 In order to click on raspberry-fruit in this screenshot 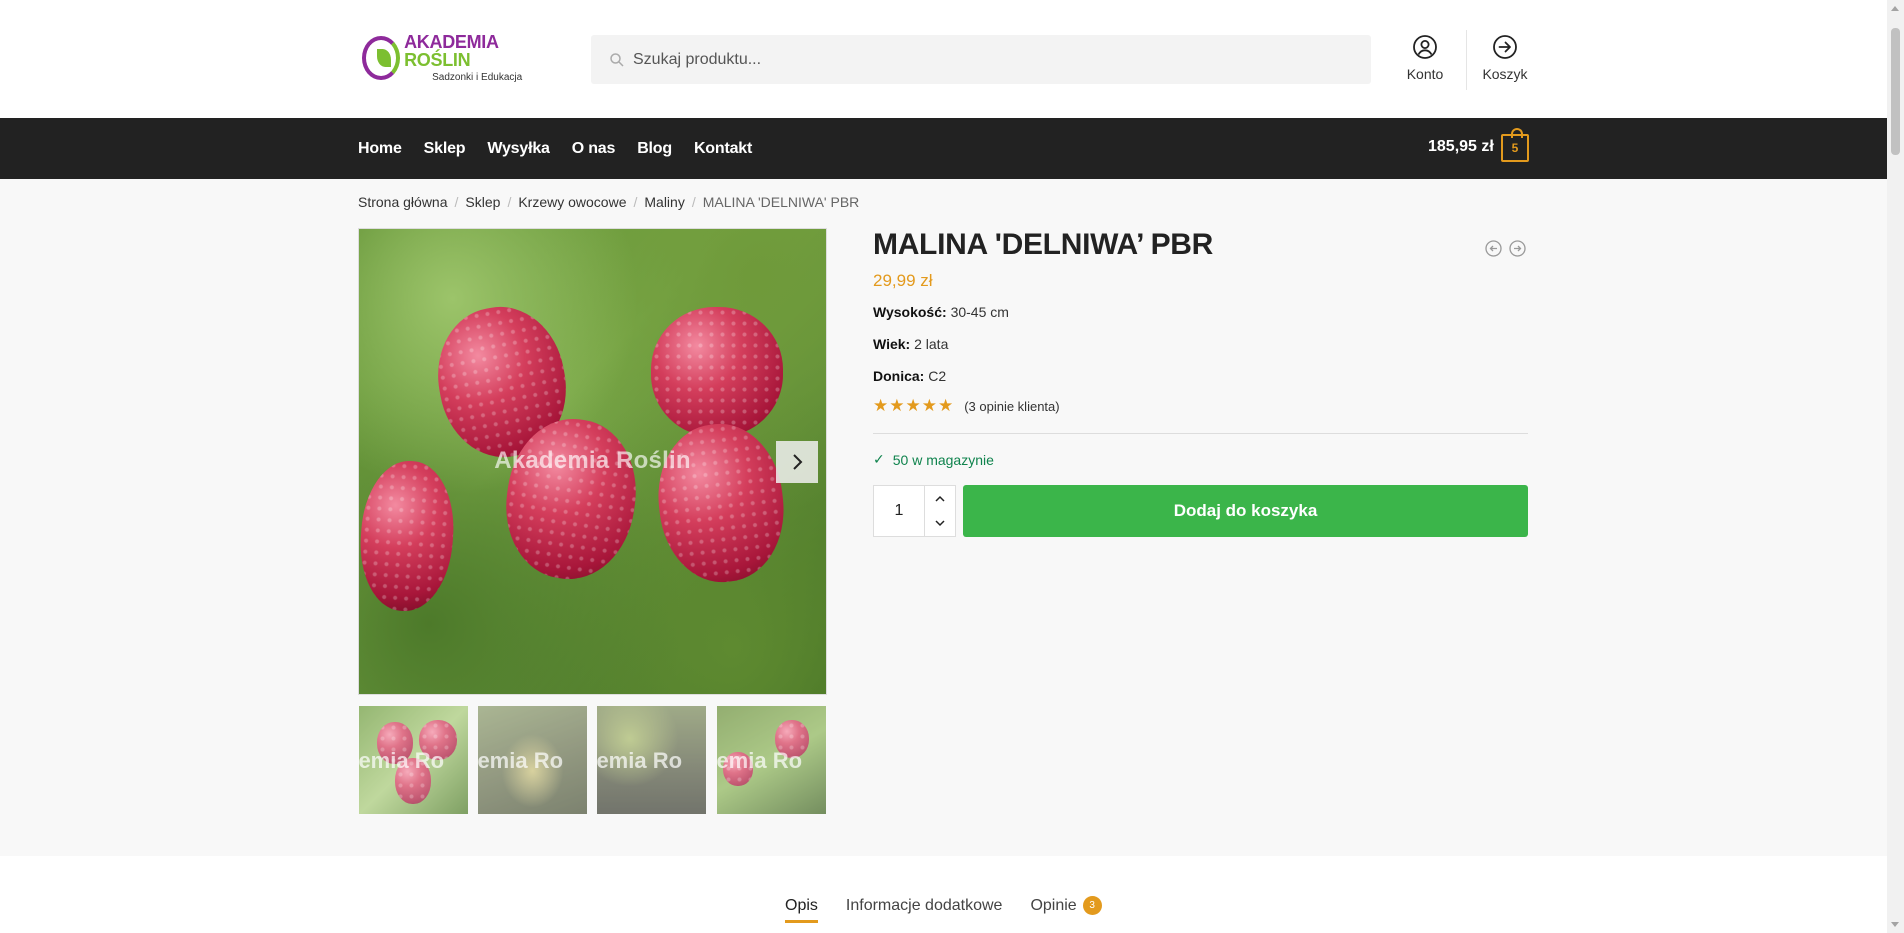, I will do `click(717, 372)`.